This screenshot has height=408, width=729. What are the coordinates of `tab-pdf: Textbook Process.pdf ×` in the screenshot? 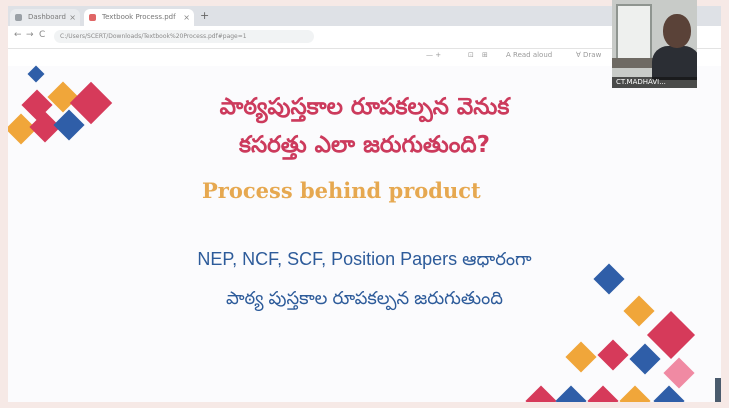 It's located at (139, 17).